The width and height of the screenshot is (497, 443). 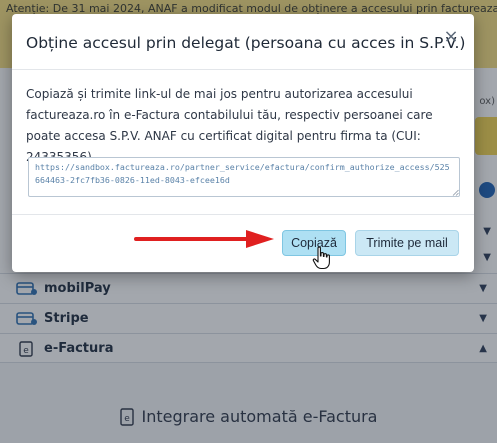 I want to click on close-icon: ×, so click(x=451, y=37).